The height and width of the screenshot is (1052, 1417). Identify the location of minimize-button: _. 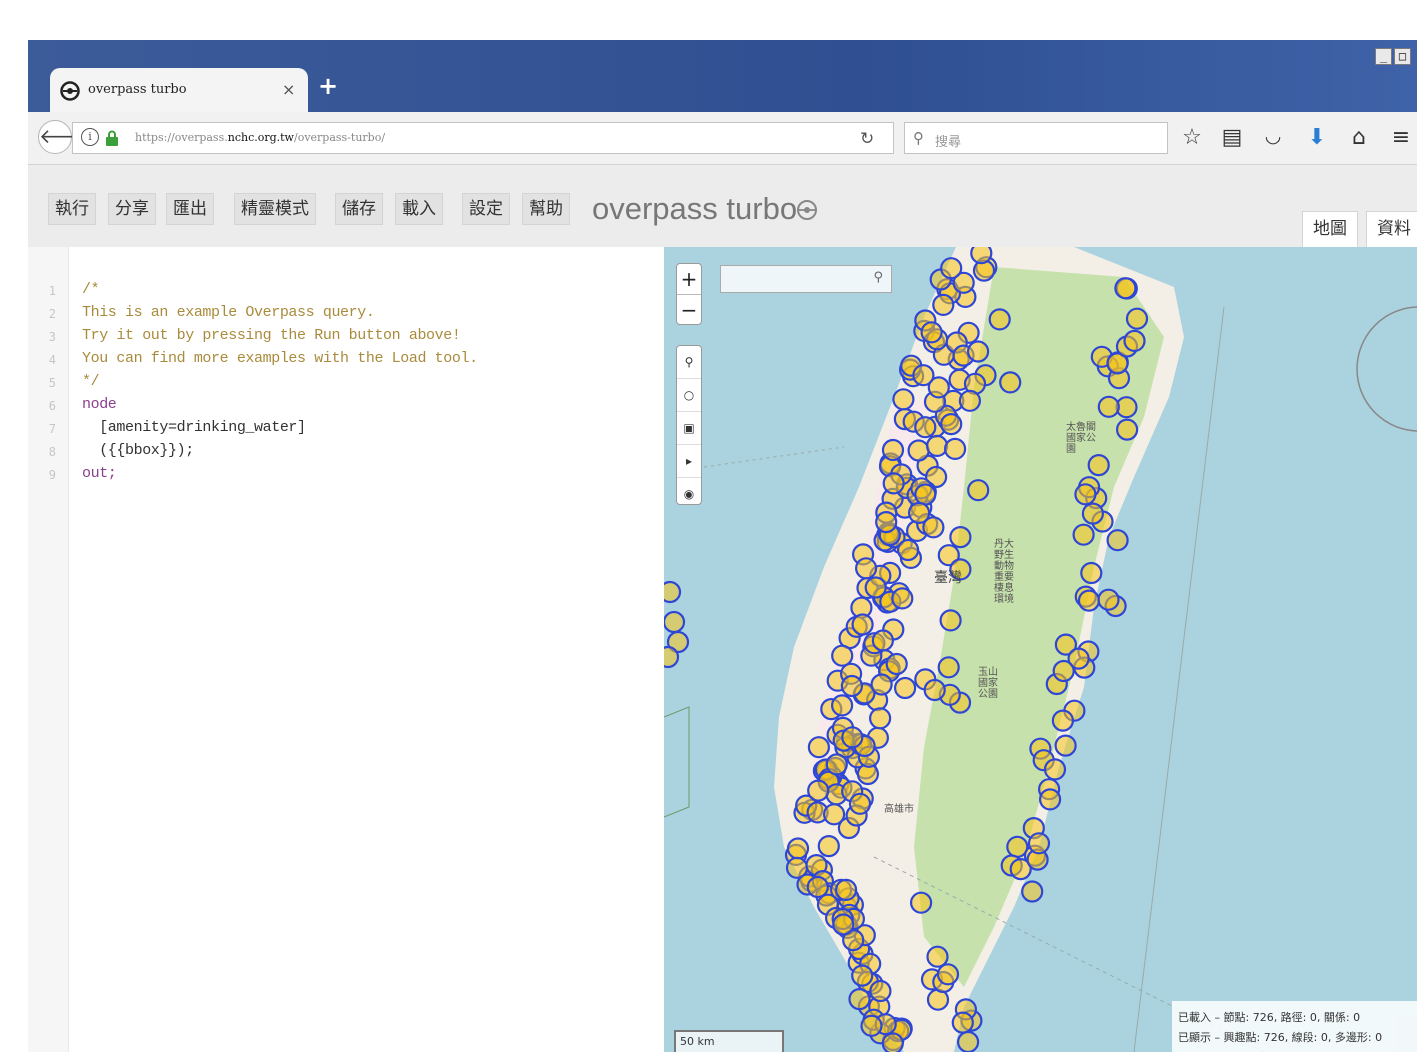
(1383, 56).